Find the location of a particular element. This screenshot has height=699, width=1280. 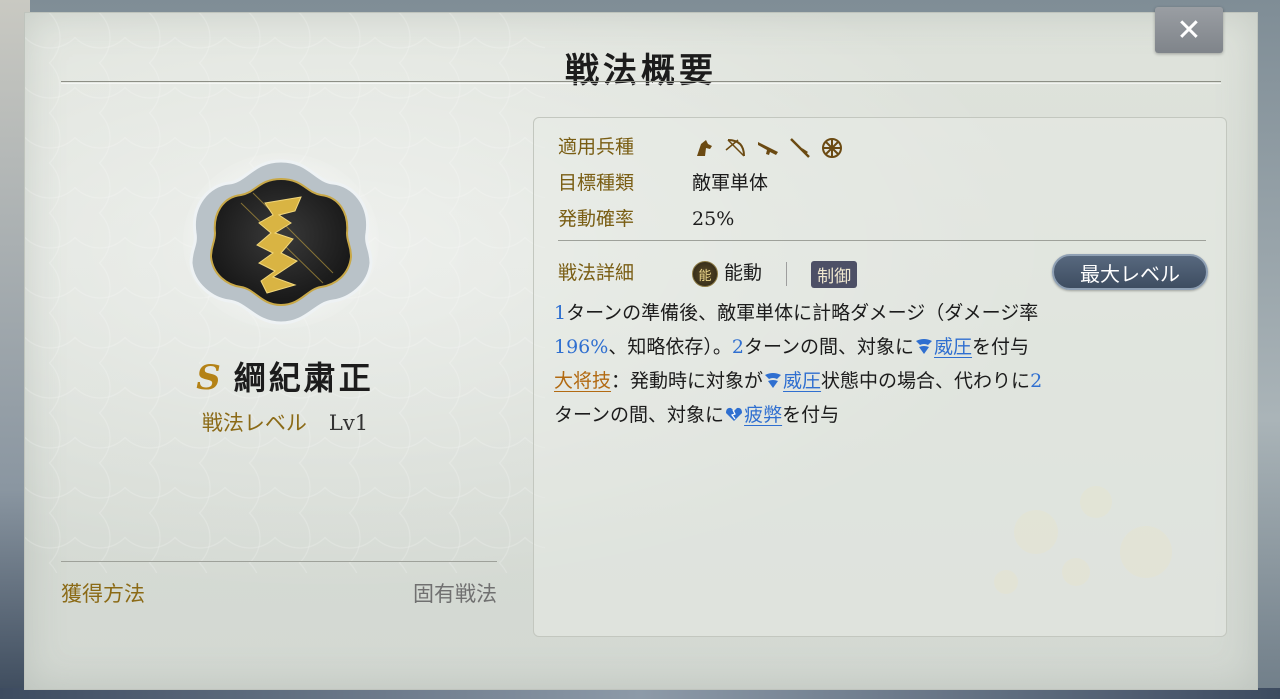

decorative-flower-pattern is located at coordinates (1083, 540).